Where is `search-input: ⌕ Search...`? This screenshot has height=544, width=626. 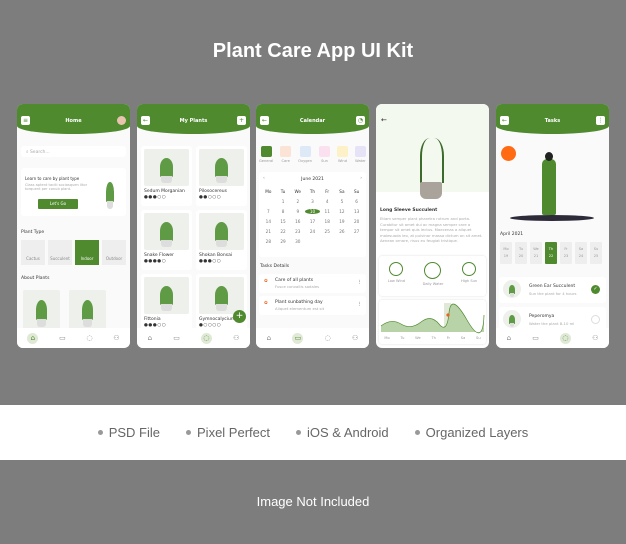 search-input: ⌕ Search... is located at coordinates (73, 151).